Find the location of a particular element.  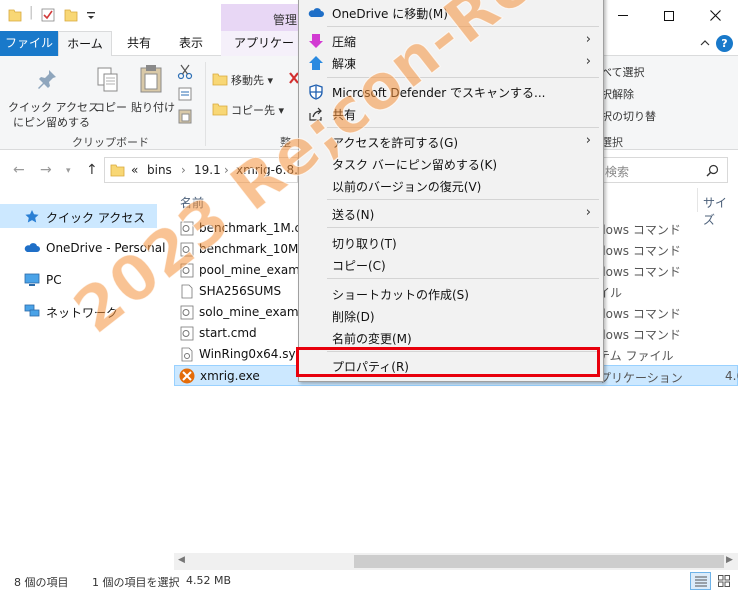

copy-to-text: コピー先 is located at coordinates (253, 110).